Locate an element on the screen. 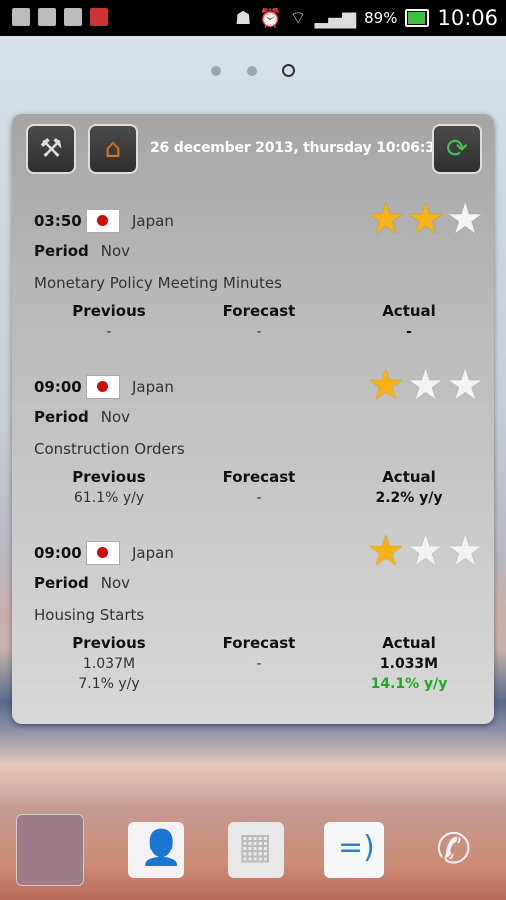  system-icons: ☗ ⏰ ⌔ ▂▄▆ 89% 10:06 is located at coordinates (366, 18).